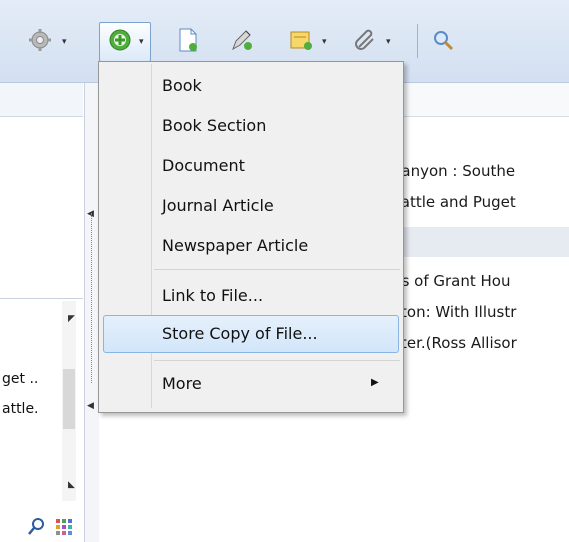 This screenshot has width=569, height=542. Describe the element at coordinates (214, 125) in the screenshot. I see `menu-item-book-section: Book Section` at that location.